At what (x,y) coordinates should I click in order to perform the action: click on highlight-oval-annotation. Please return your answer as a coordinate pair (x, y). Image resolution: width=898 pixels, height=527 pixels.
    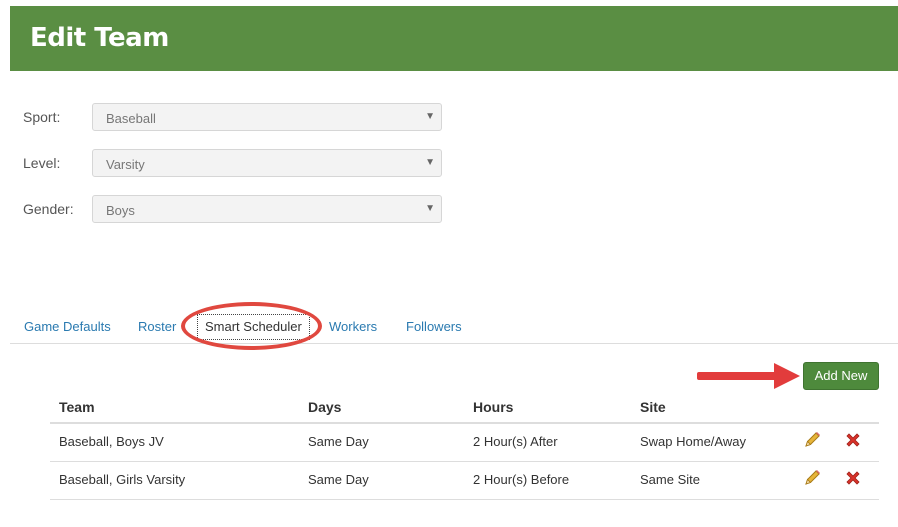
    Looking at the image, I should click on (251, 326).